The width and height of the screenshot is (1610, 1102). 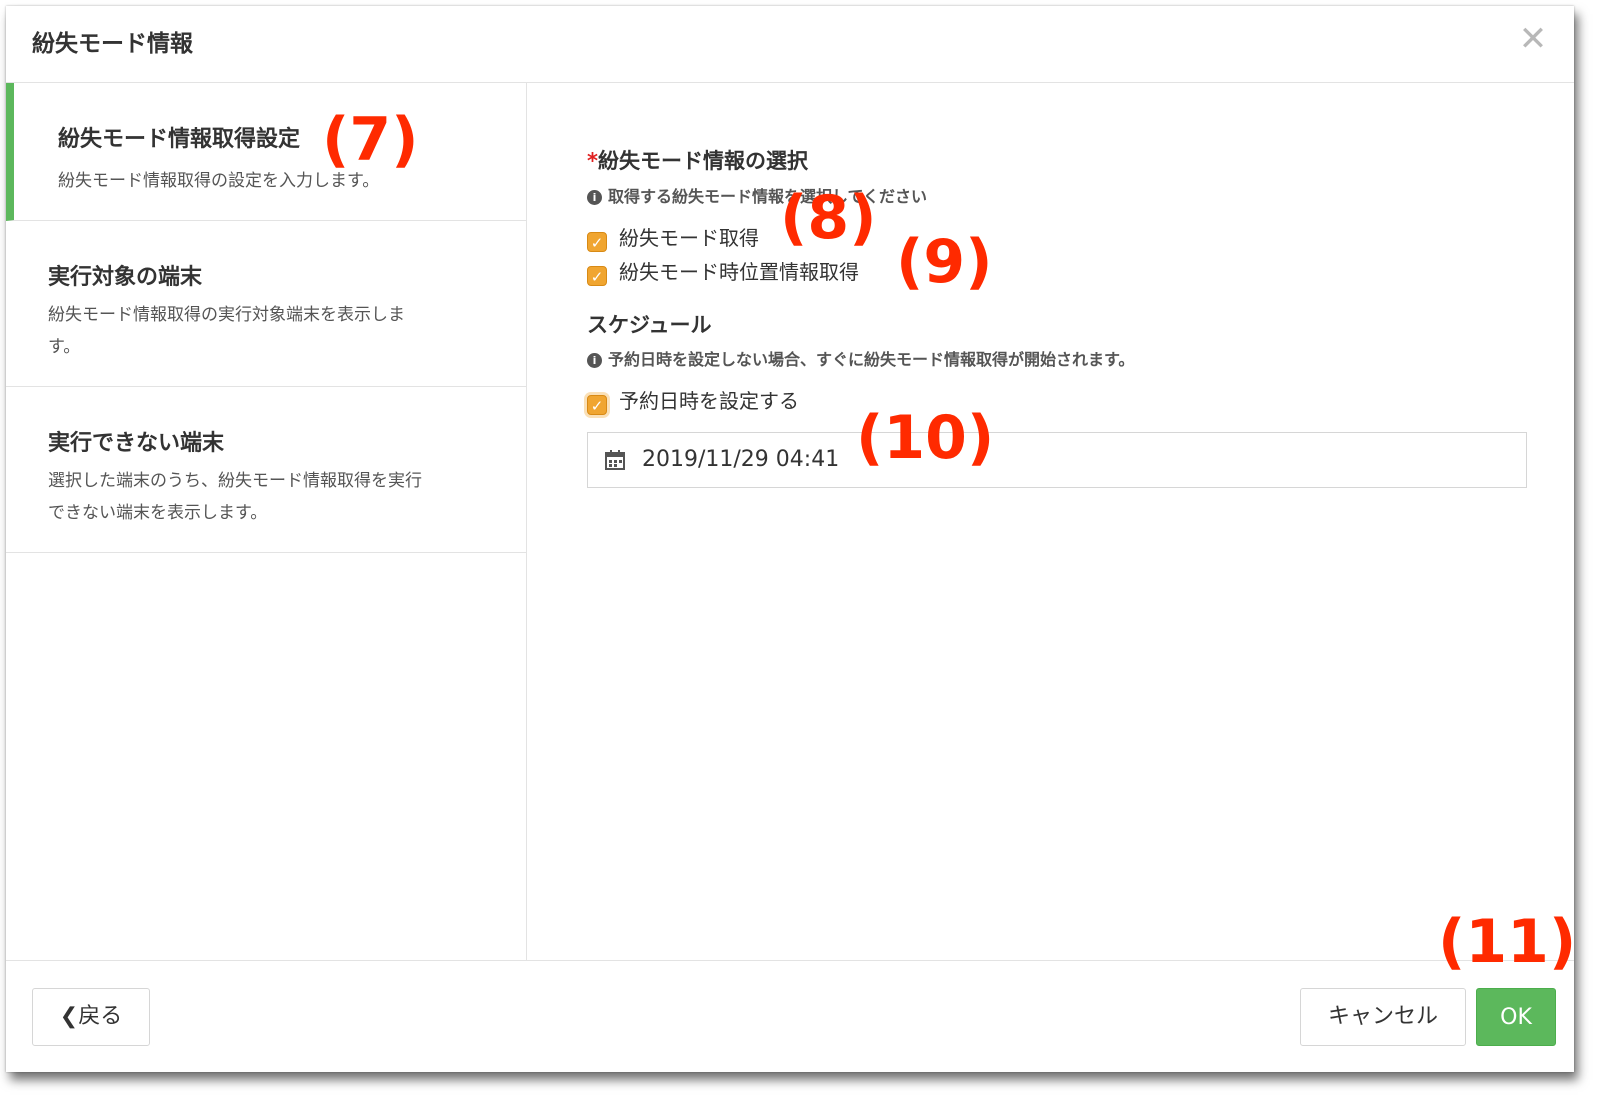 What do you see at coordinates (266, 304) in the screenshot?
I see `step-target-devices: 実行対象の端末 紛失モード情報取得の実行対象端末を表示しま す。` at bounding box center [266, 304].